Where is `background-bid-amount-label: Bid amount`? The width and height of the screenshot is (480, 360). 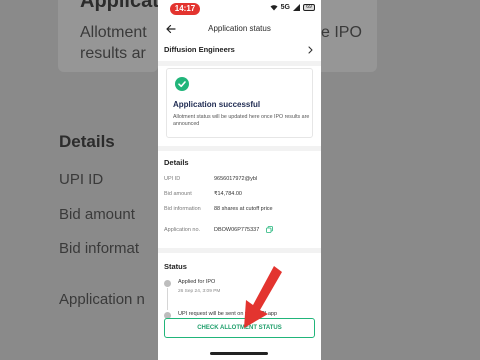
background-bid-amount-label: Bid amount is located at coordinates (97, 214).